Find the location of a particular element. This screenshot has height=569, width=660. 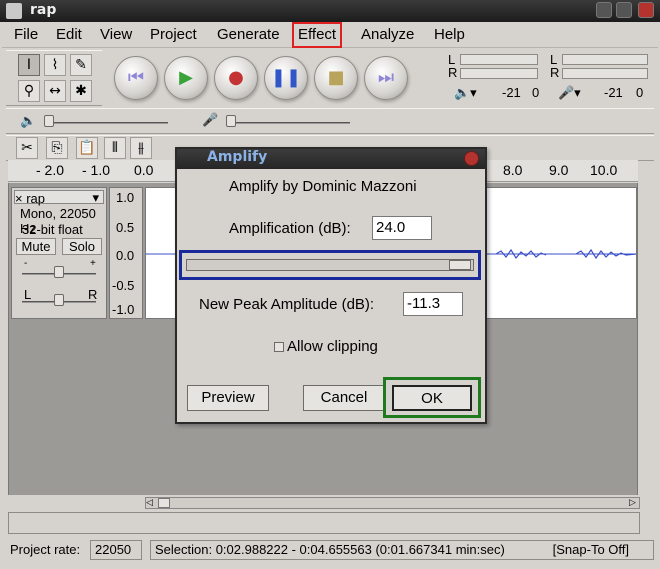

dialog-title-bar: Amplify is located at coordinates (331, 159).